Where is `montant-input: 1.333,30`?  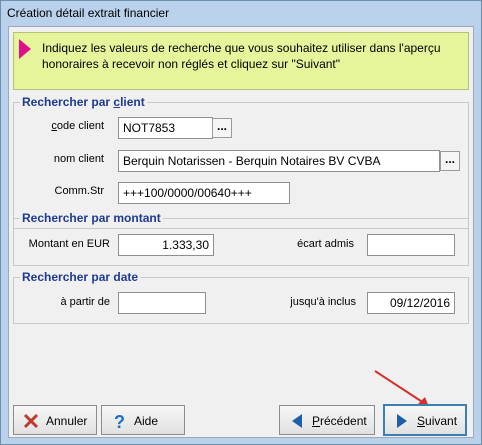
montant-input: 1.333,30 is located at coordinates (166, 245).